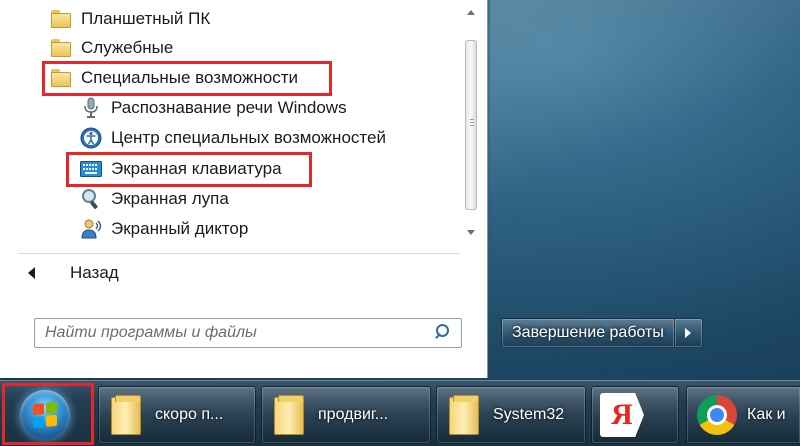 The width and height of the screenshot is (800, 446). I want to click on back-arrow-icon, so click(31, 273).